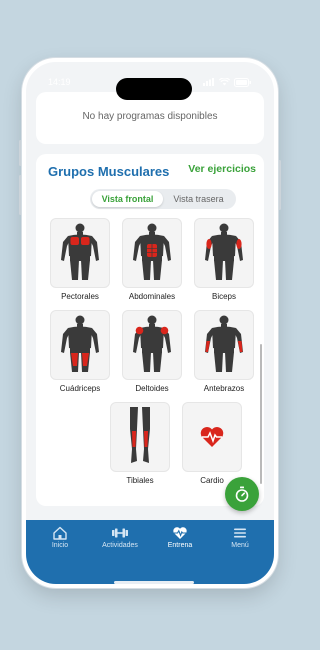  I want to click on muscle-label: Abdominales, so click(152, 296).